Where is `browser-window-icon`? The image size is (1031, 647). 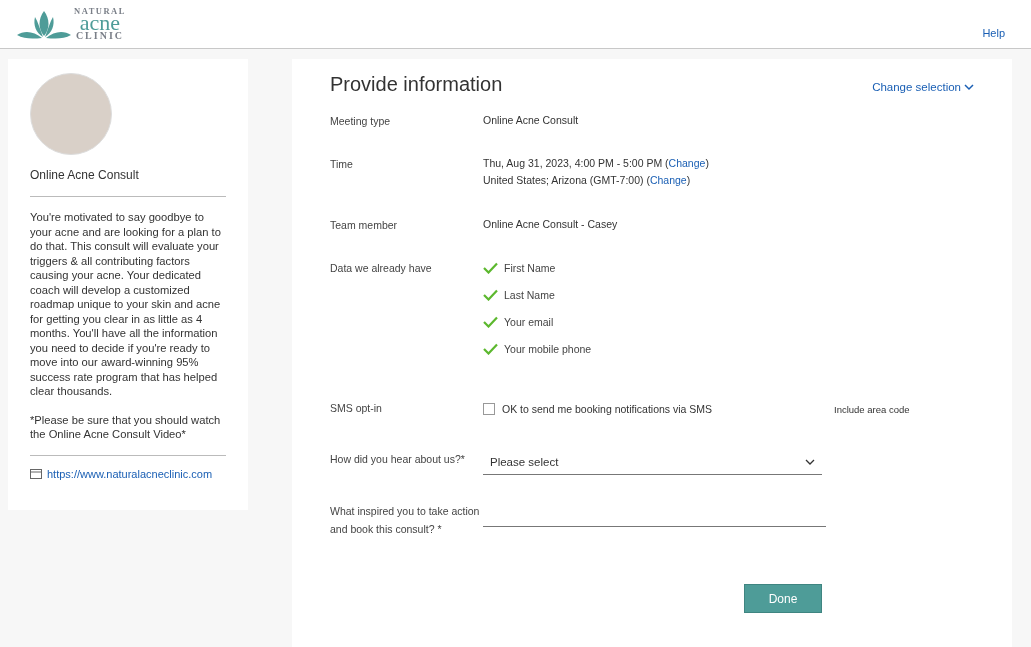
browser-window-icon is located at coordinates (36, 473).